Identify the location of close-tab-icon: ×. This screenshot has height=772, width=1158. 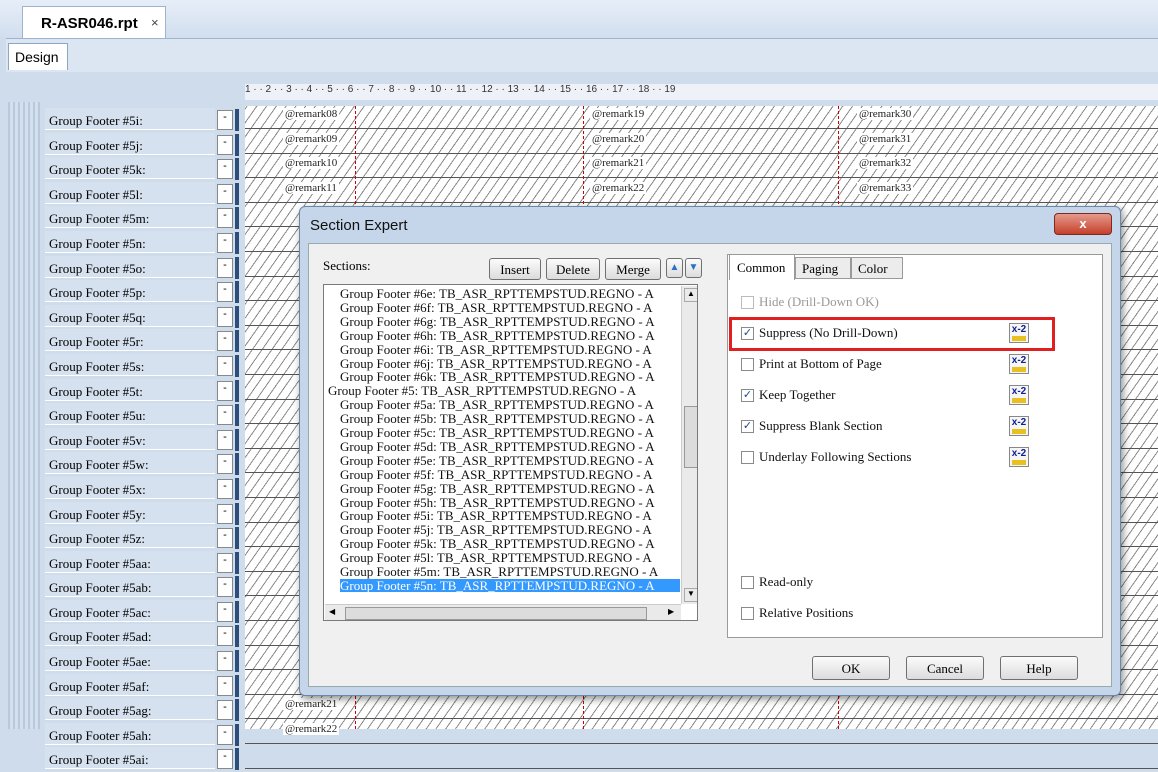
(155, 22).